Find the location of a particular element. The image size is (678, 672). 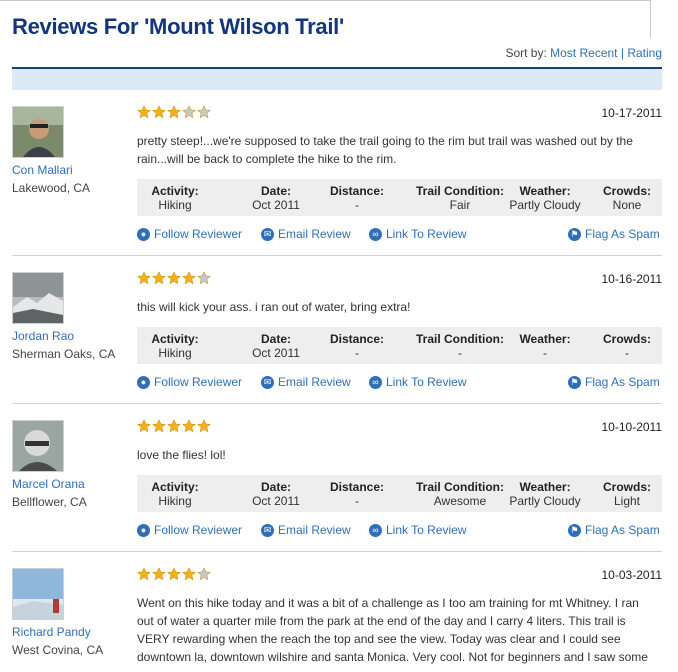

reviewer-name-link: Jordan Rao is located at coordinates (43, 336).